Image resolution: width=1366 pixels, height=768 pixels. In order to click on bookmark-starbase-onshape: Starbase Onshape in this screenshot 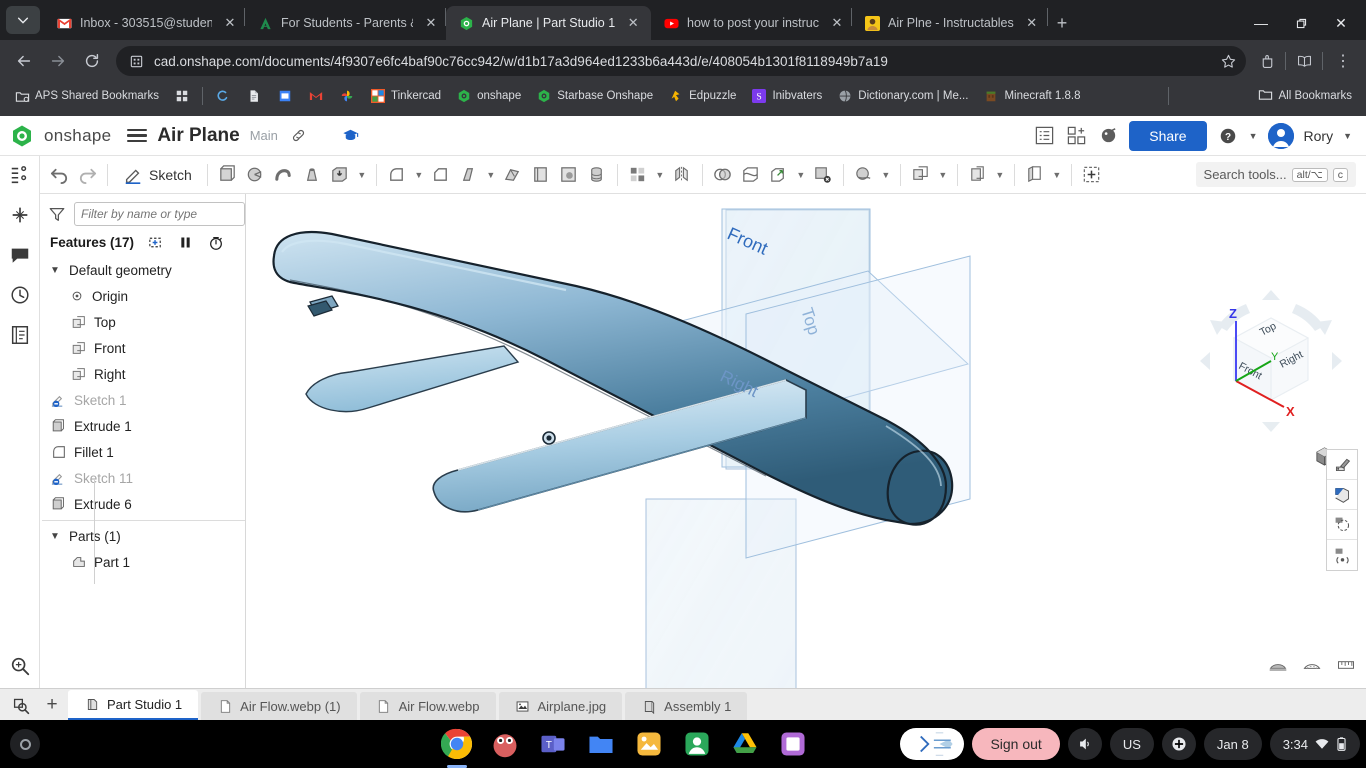, I will do `click(594, 96)`.